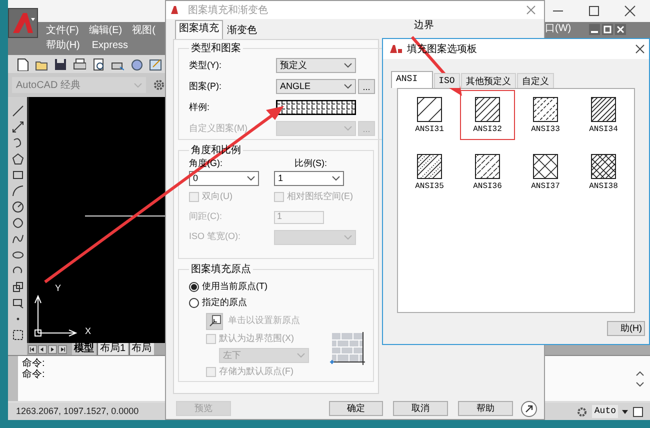 The height and width of the screenshot is (428, 650). I want to click on pattern-item: ANSI35, so click(429, 172).